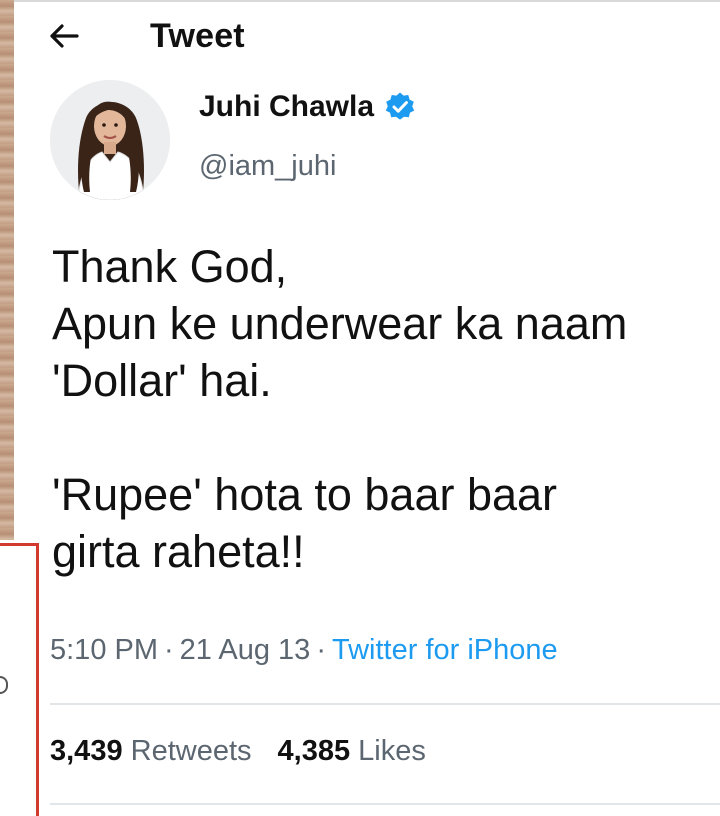 This screenshot has width=720, height=816. Describe the element at coordinates (400, 107) in the screenshot. I see `verified-badge-icon` at that location.